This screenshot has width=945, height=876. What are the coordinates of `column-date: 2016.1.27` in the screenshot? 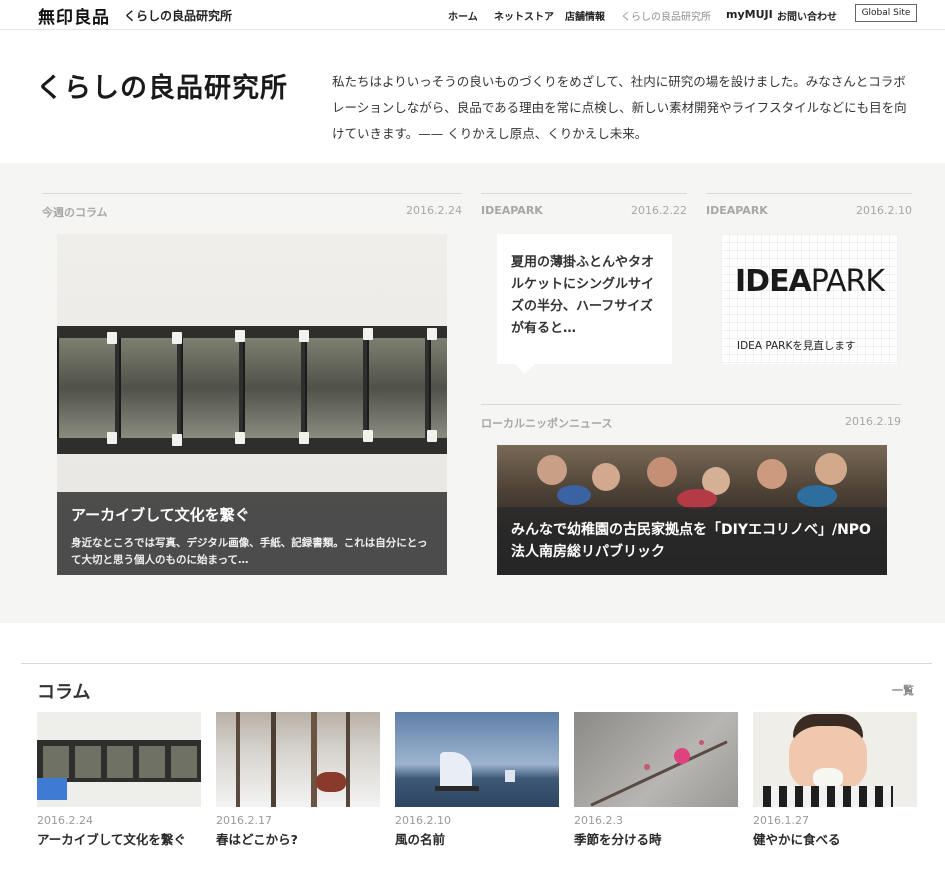 It's located at (781, 820).